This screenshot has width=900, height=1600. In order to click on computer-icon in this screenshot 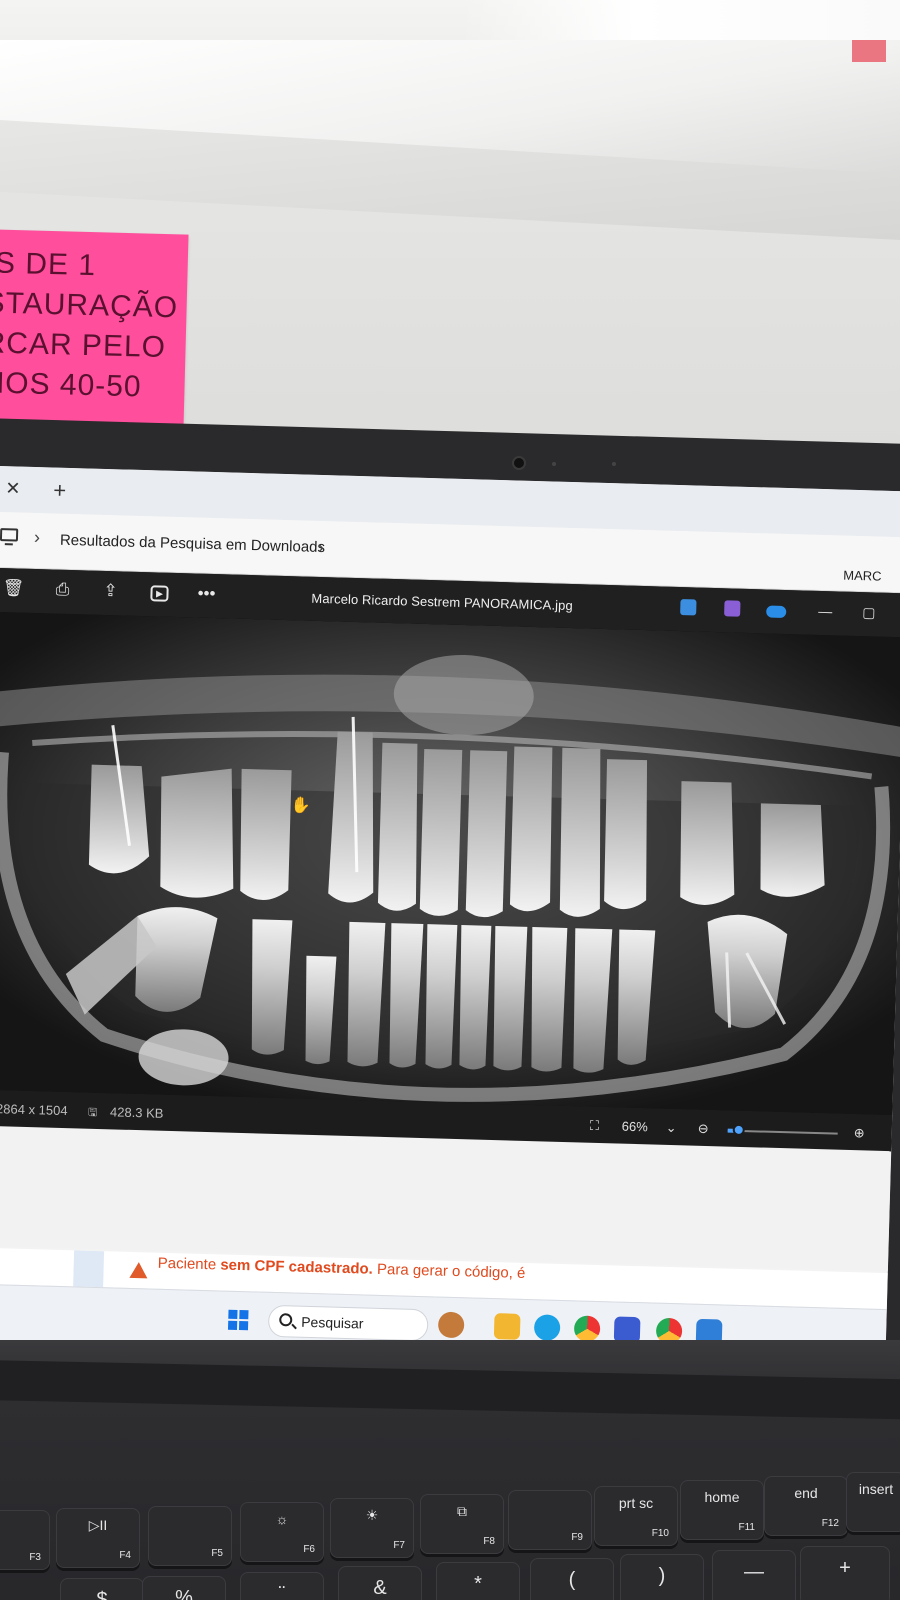, I will do `click(9, 535)`.